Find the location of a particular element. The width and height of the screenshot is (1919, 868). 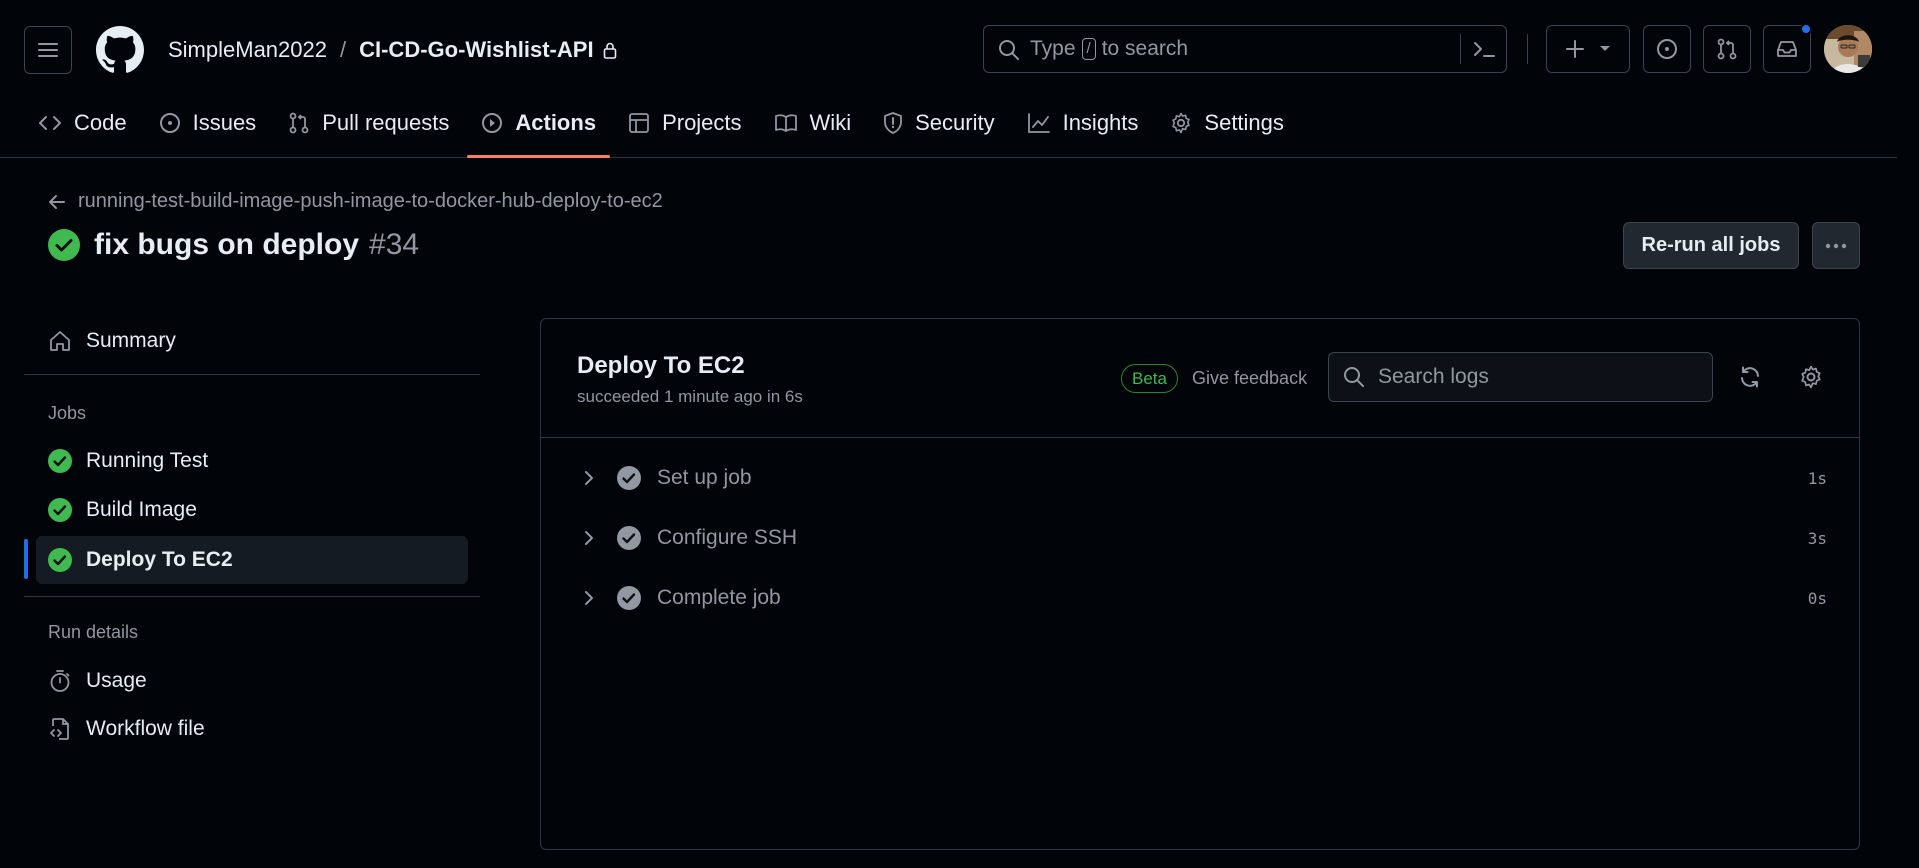

run-number: #34 is located at coordinates (394, 244).